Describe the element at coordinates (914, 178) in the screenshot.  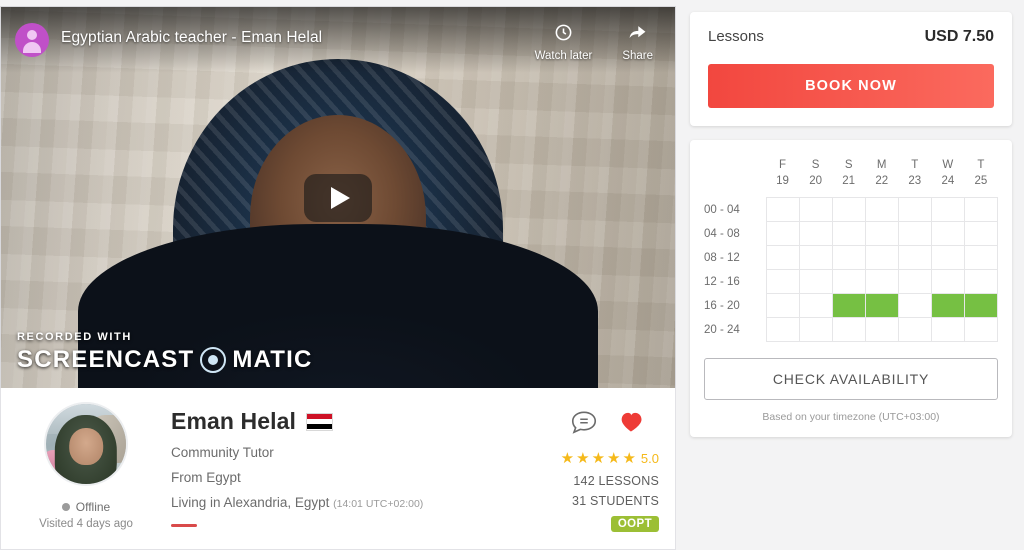
I see `availability-day-header: T 23` at that location.